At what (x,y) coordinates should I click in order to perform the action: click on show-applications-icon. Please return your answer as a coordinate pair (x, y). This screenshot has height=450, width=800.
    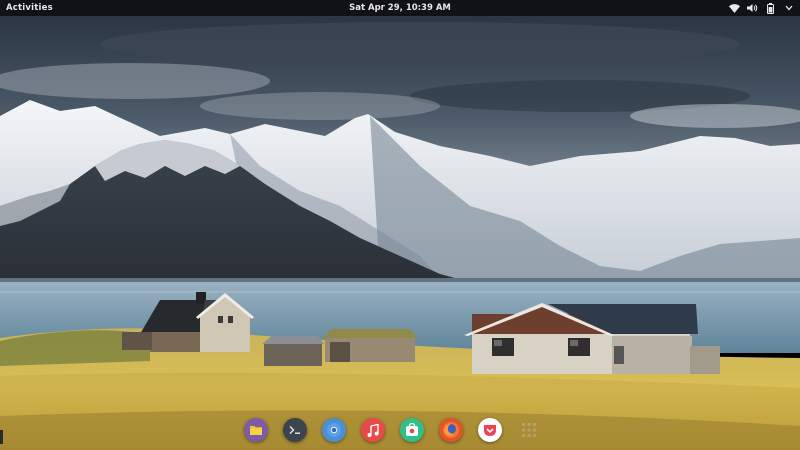
    Looking at the image, I should click on (529, 430).